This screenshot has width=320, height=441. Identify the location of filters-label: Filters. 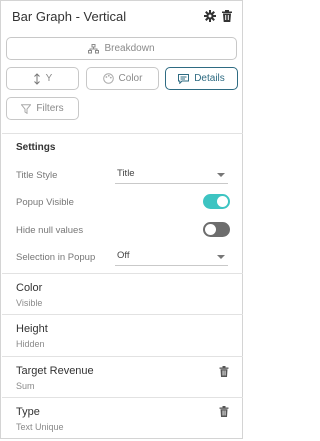
(50, 108).